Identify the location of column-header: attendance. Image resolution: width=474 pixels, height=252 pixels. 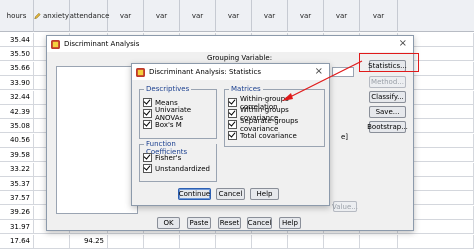
(89, 16).